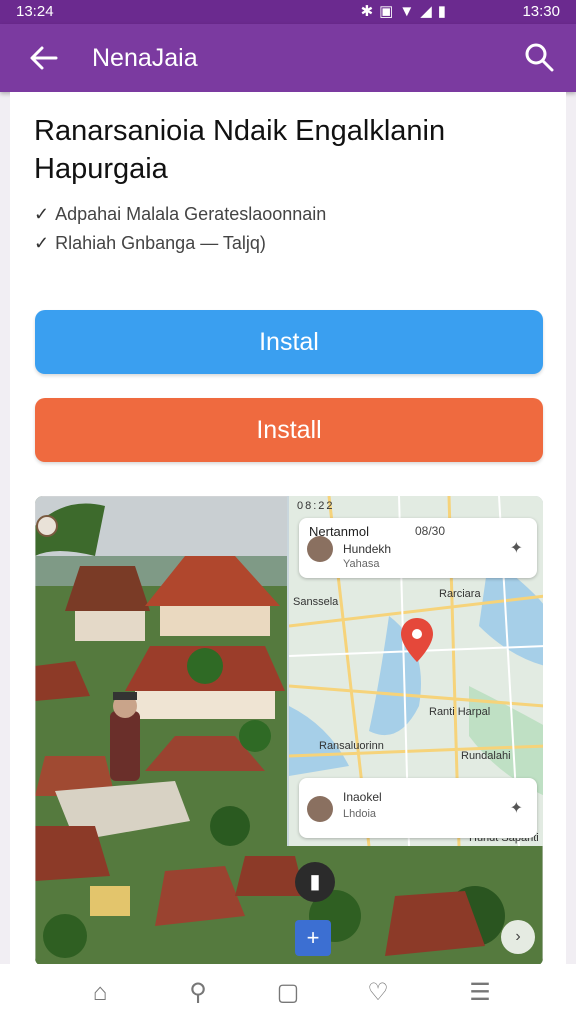  I want to click on map-card-sub: Yahasa, so click(361, 564).